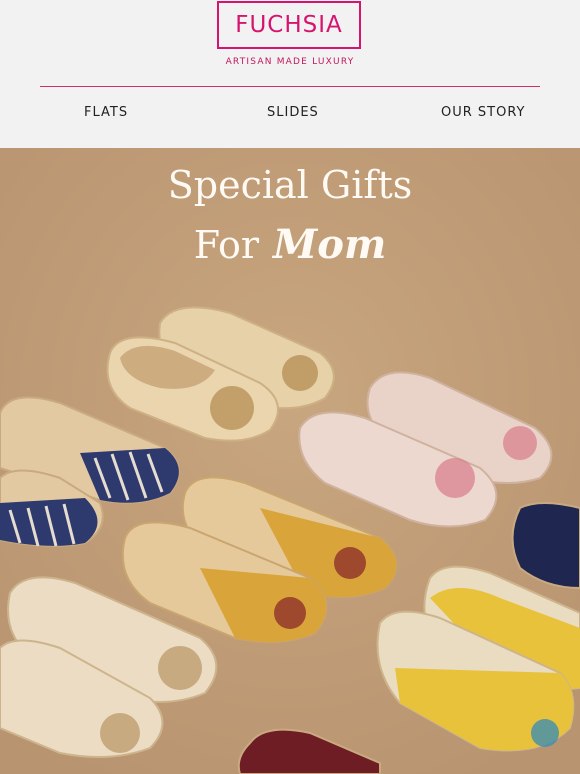 The image size is (580, 774). Describe the element at coordinates (290, 62) in the screenshot. I see `brand-tagline: ARTISAN MADE LUXURY` at that location.